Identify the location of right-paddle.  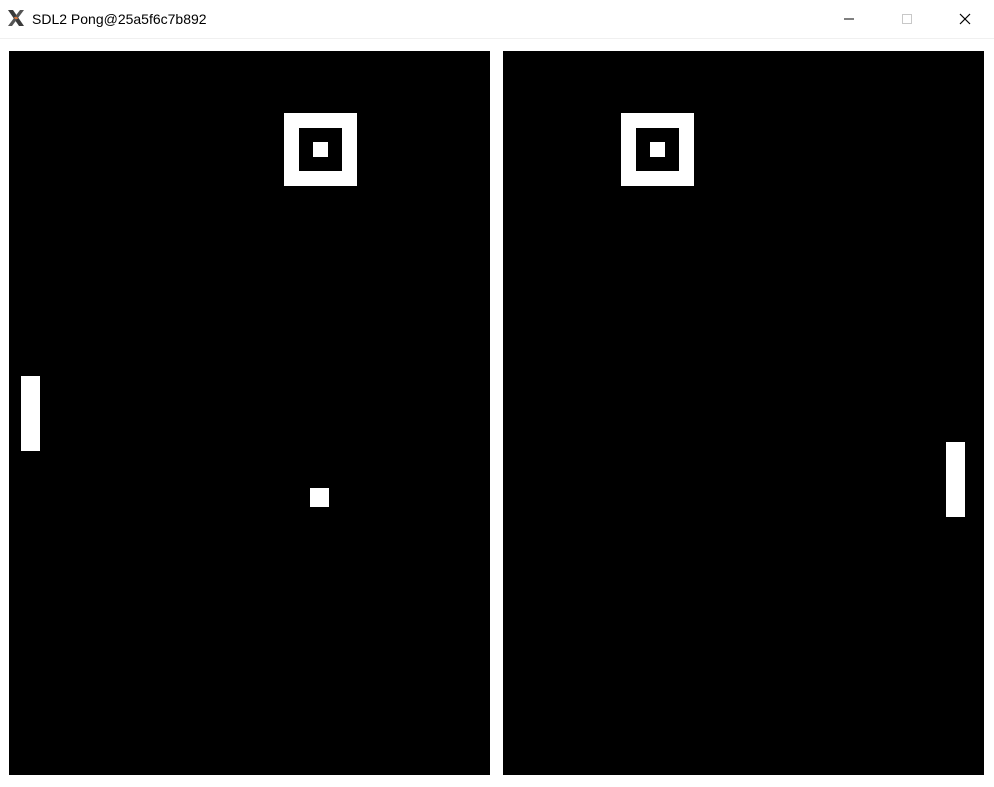
(955, 479).